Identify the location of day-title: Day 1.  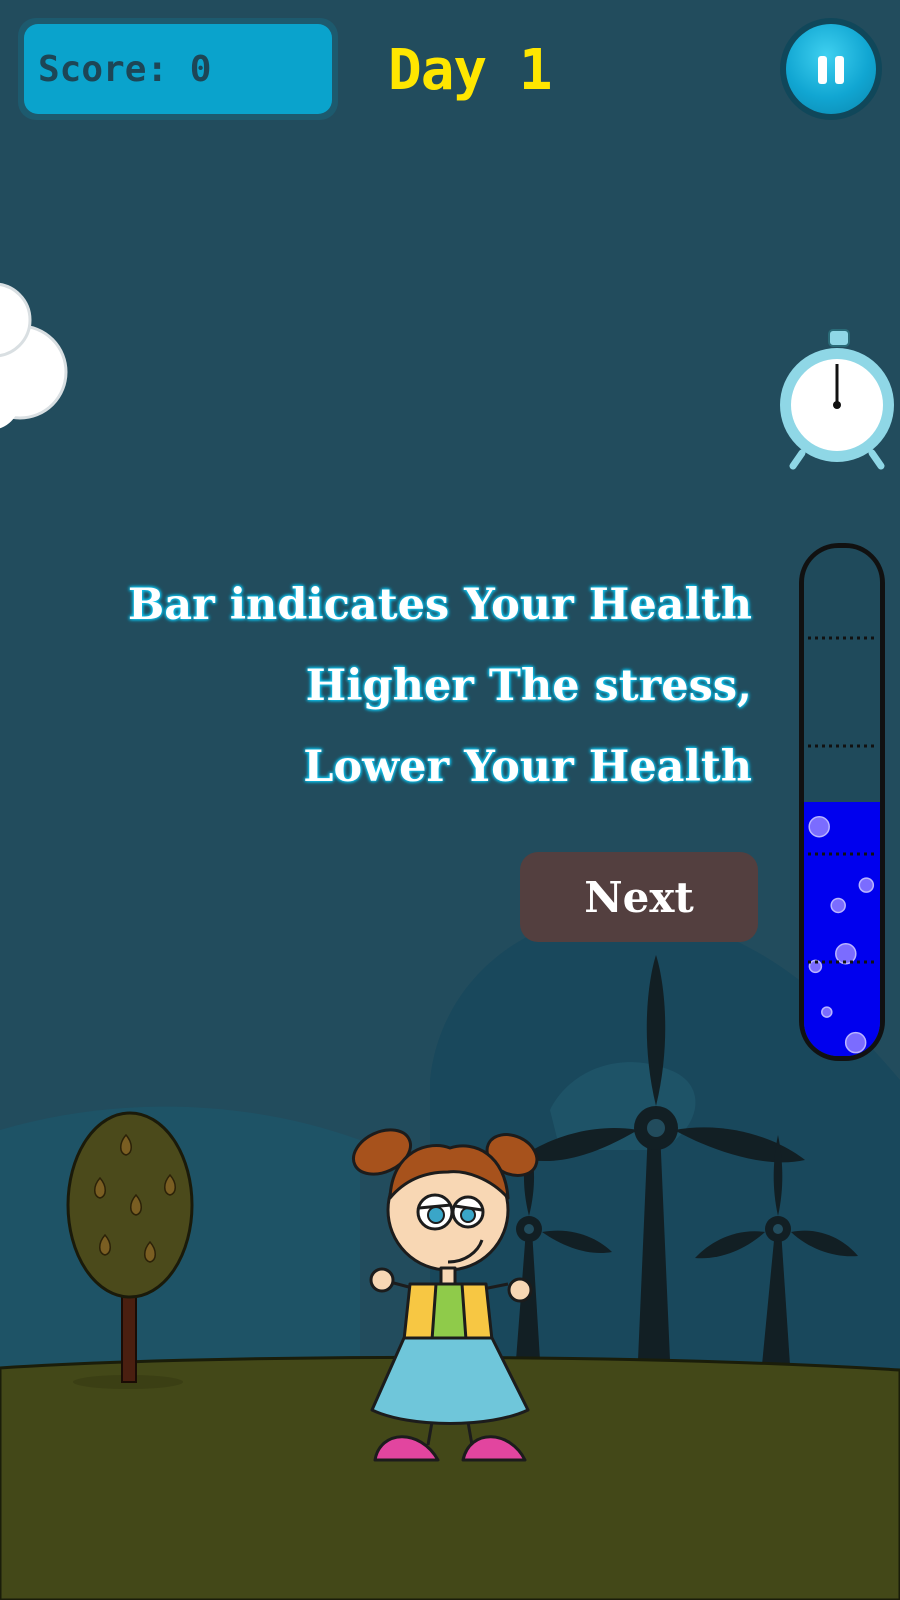
(470, 70).